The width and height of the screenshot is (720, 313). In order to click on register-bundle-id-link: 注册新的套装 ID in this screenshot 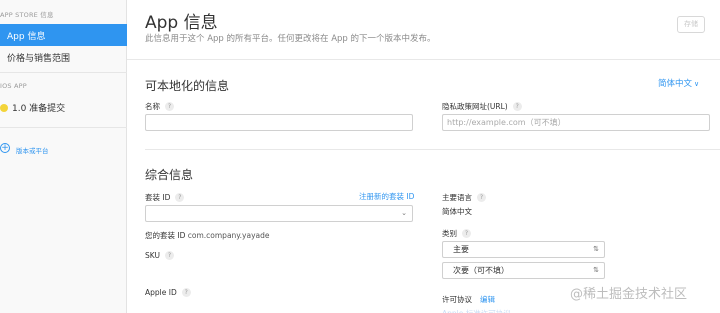, I will do `click(386, 196)`.